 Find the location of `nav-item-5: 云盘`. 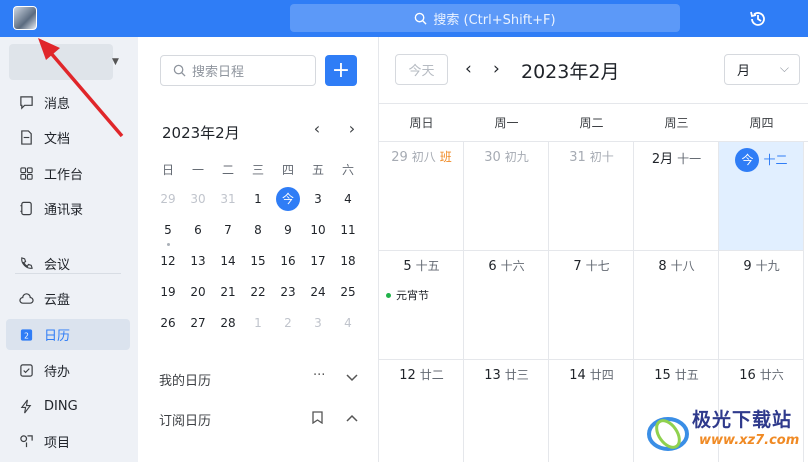

nav-item-5: 云盘 is located at coordinates (68, 298).